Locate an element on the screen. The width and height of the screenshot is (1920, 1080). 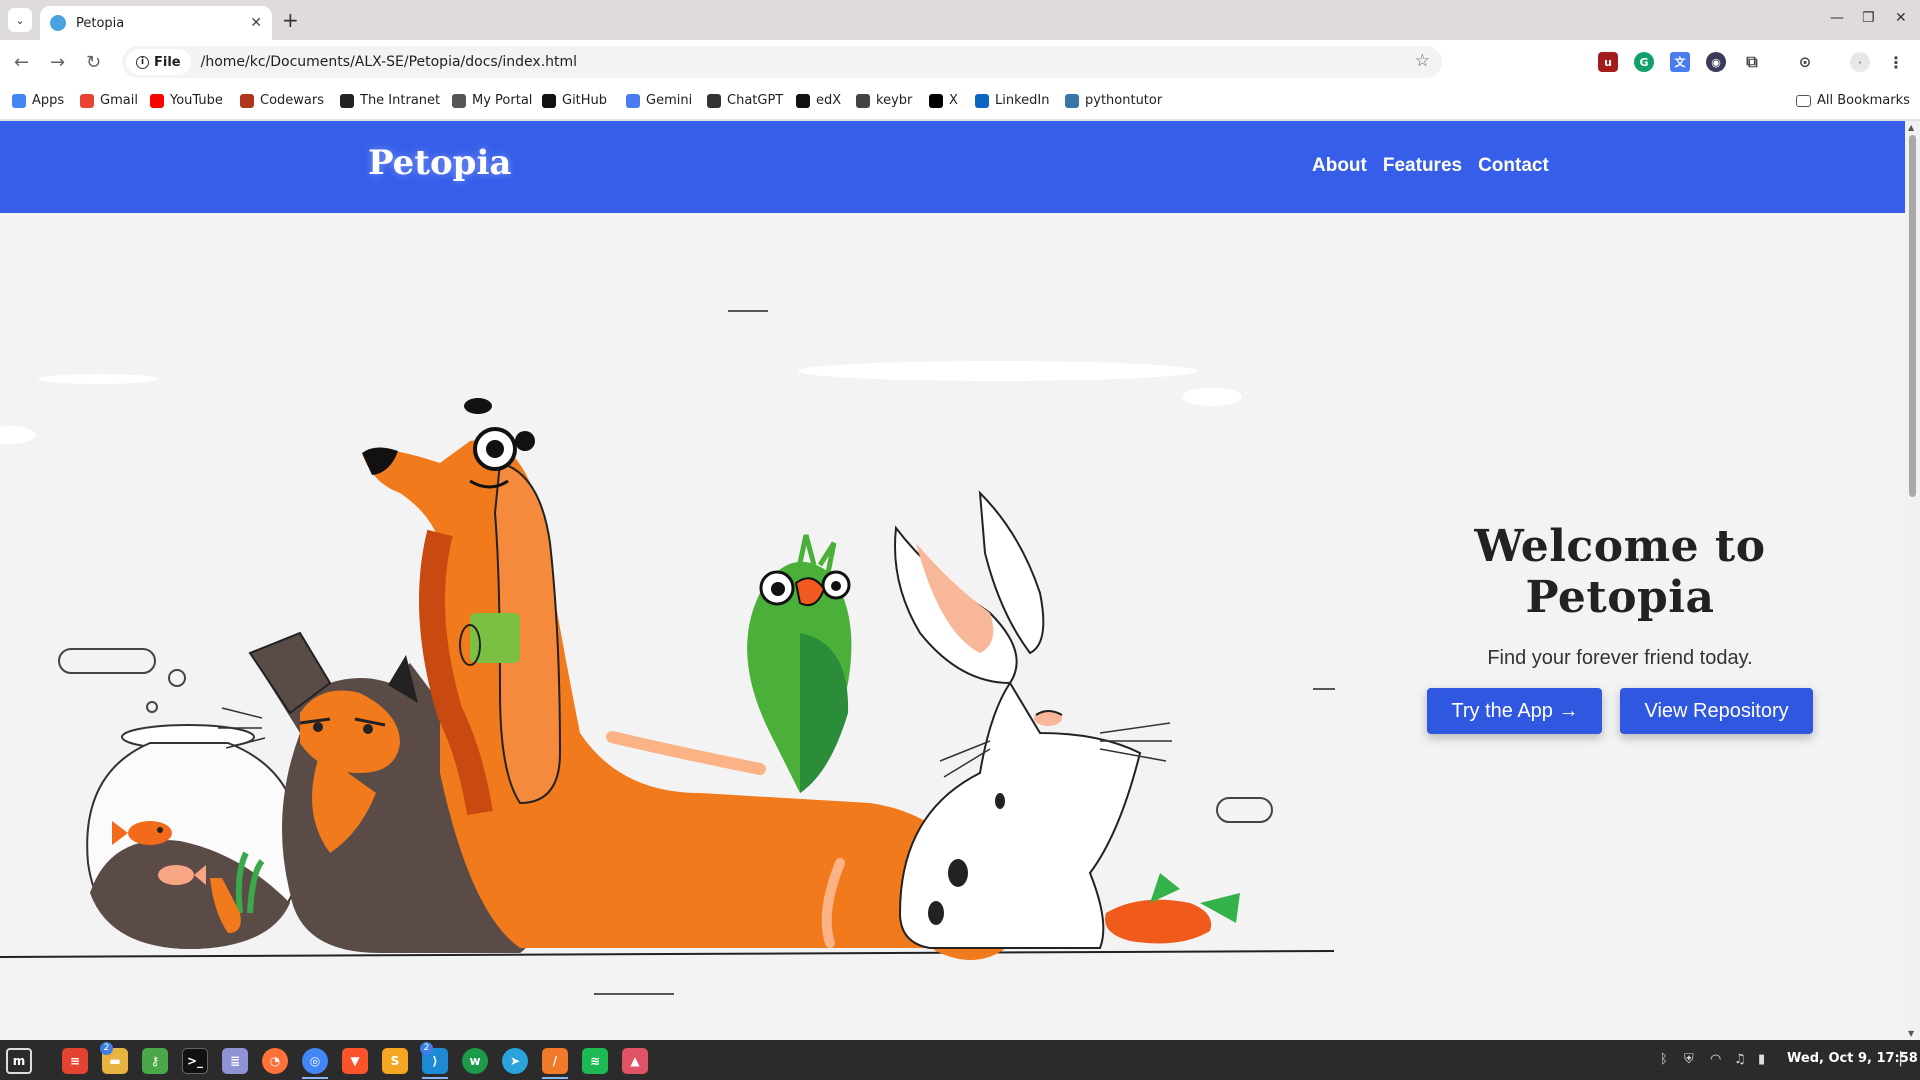
bookmark-gemini: Gemini is located at coordinates (659, 100).